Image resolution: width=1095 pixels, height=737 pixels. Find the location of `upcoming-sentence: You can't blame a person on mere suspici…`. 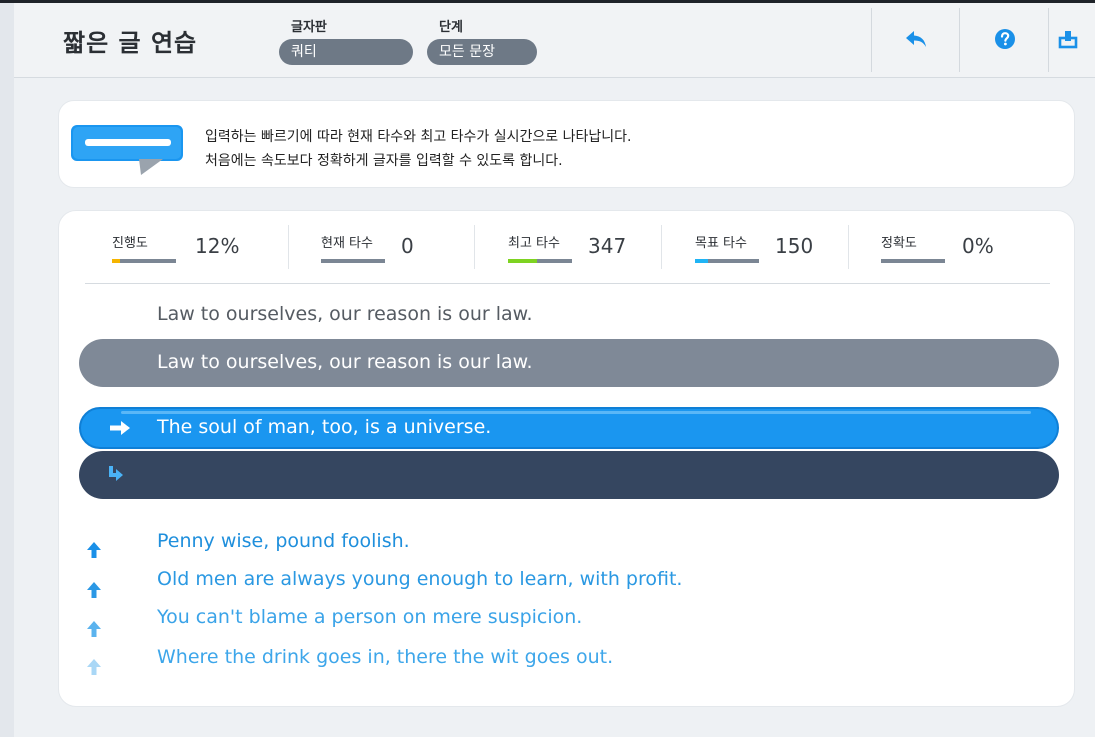

upcoming-sentence: You can't blame a person on mere suspici… is located at coordinates (370, 617).